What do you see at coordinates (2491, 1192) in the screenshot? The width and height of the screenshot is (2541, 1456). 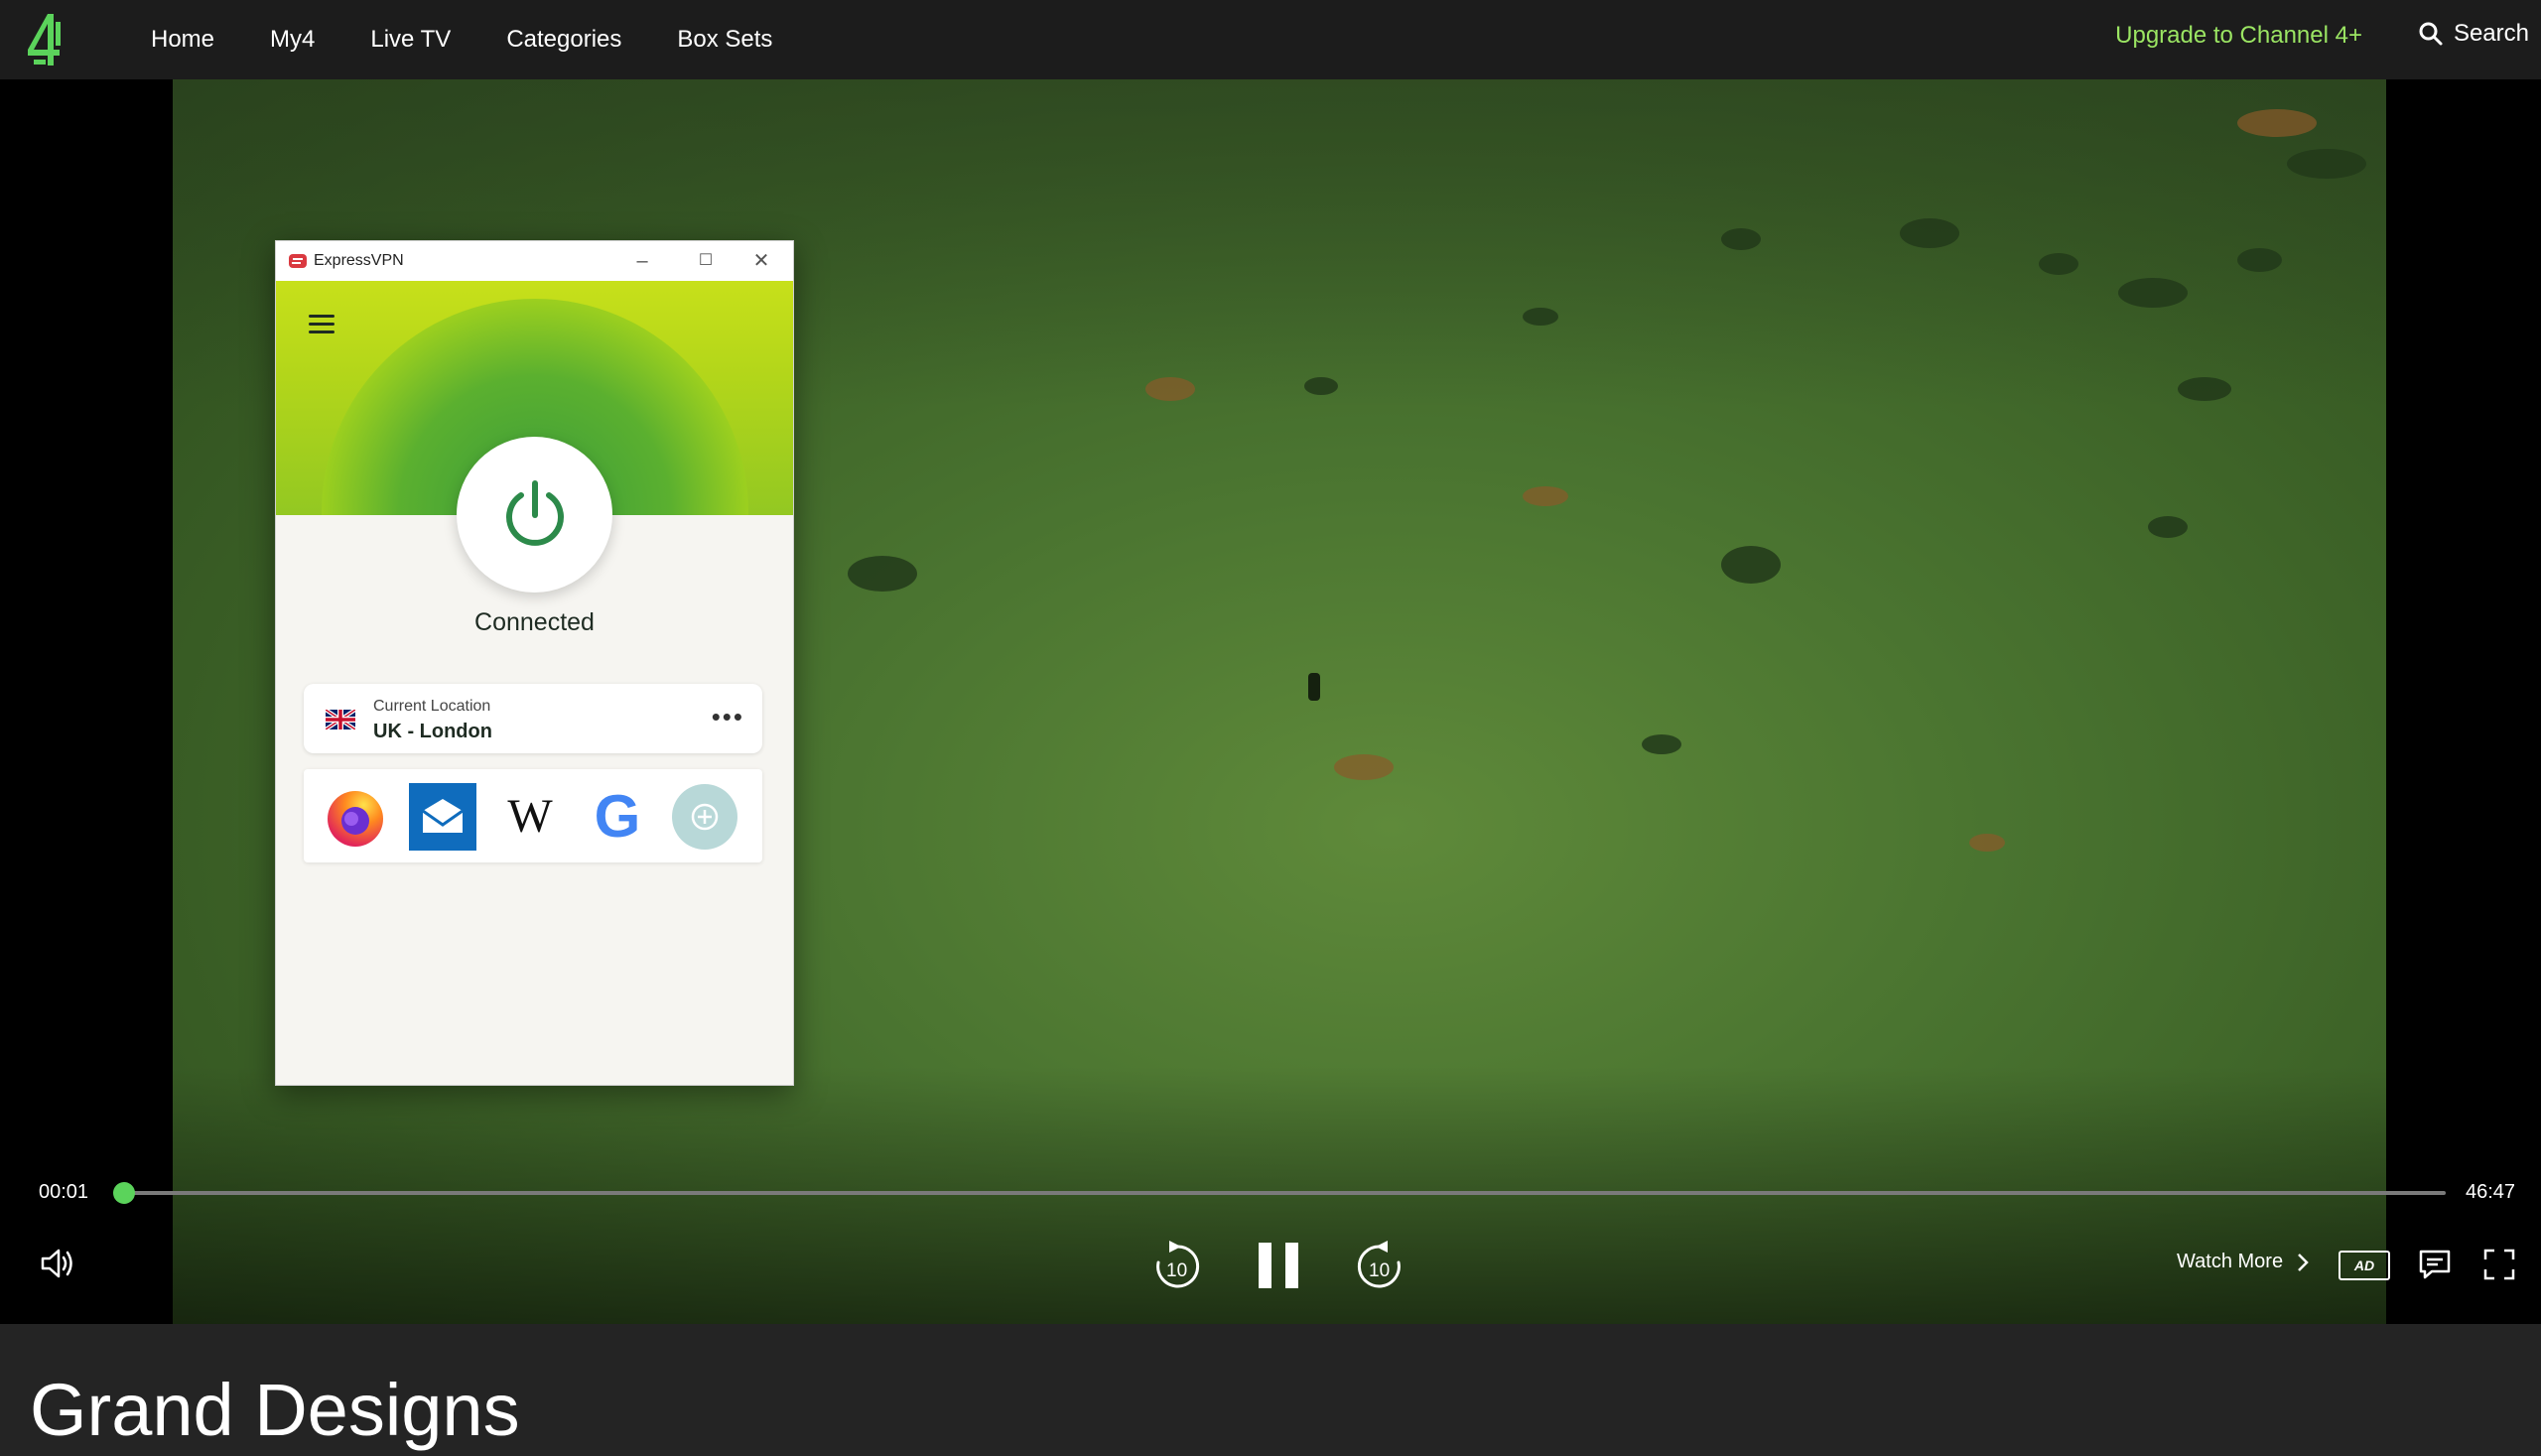 I see `duration-time: 46:47` at bounding box center [2491, 1192].